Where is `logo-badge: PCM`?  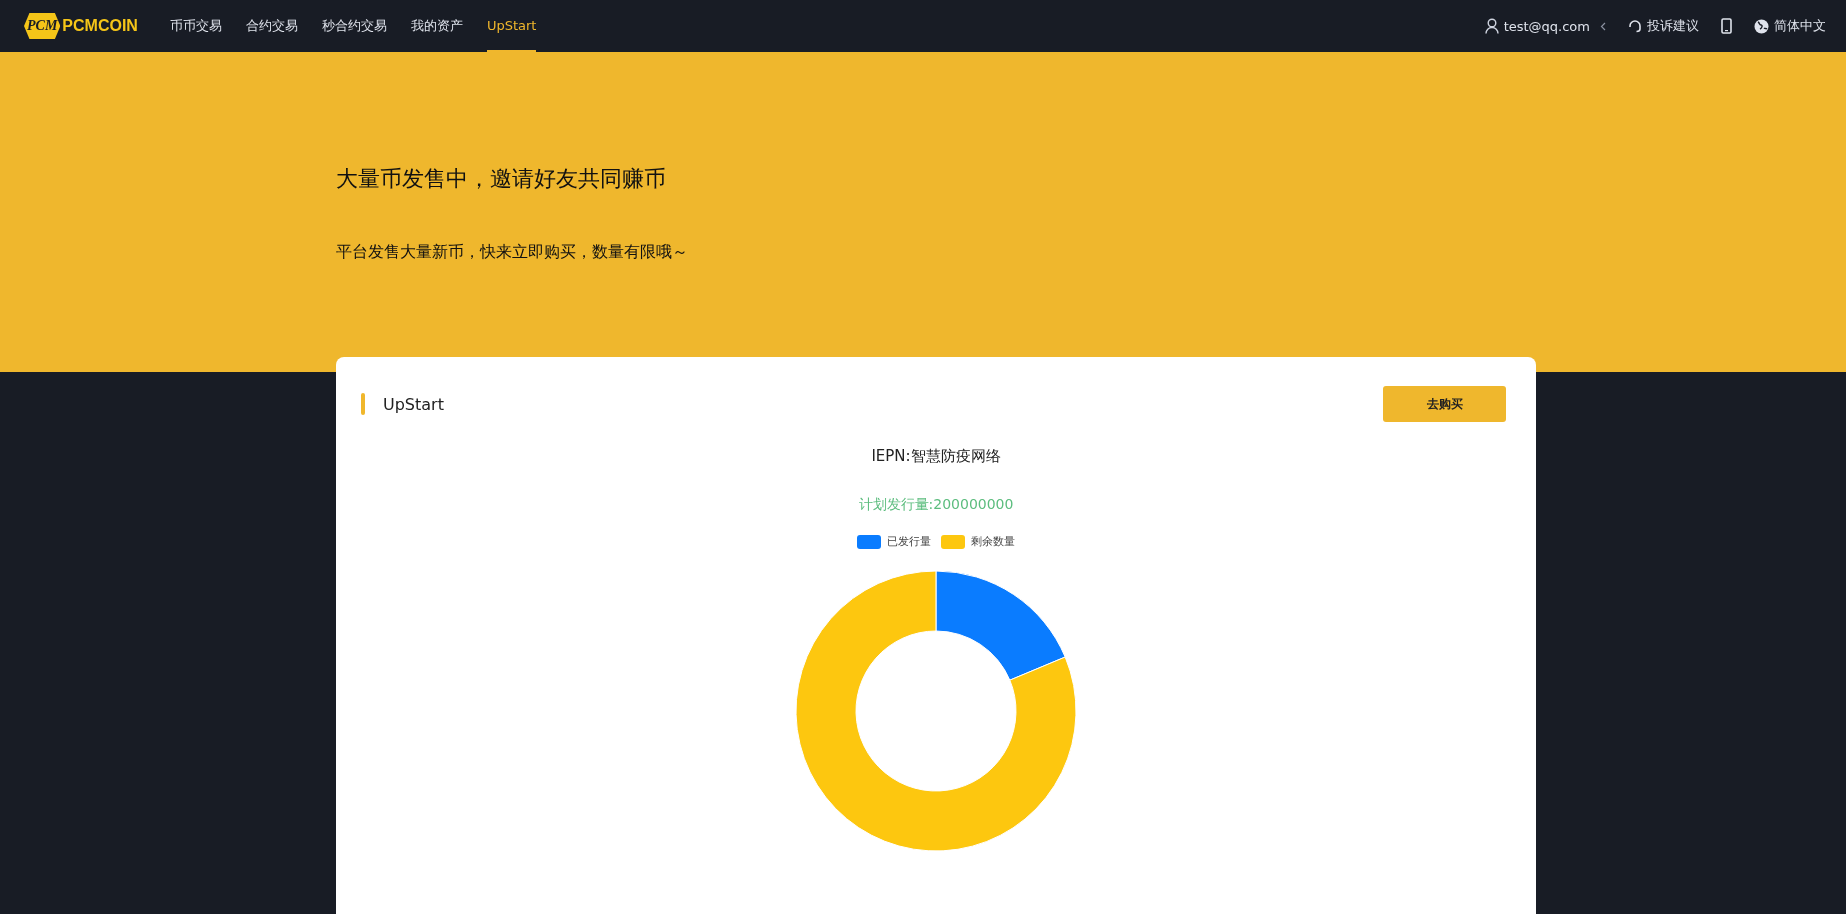
logo-badge: PCM is located at coordinates (42, 26).